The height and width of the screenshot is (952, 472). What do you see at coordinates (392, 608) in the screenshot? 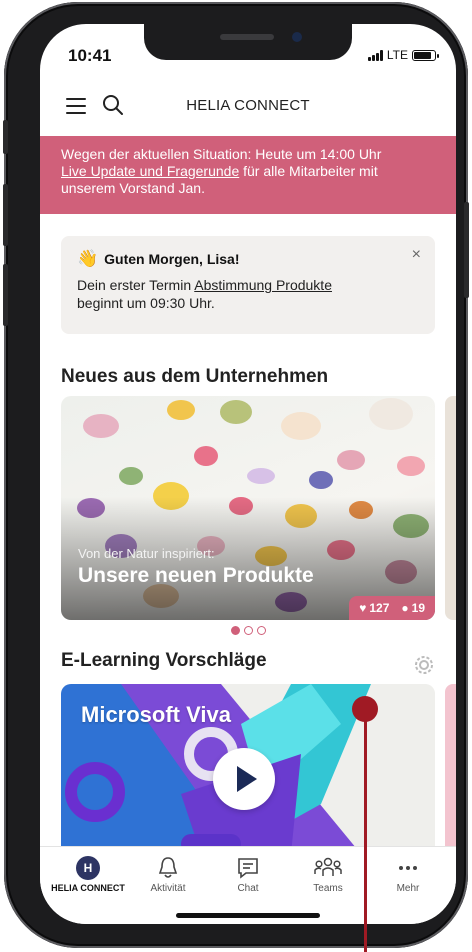
I see `news-stats: ♥ 127 ● 19` at bounding box center [392, 608].